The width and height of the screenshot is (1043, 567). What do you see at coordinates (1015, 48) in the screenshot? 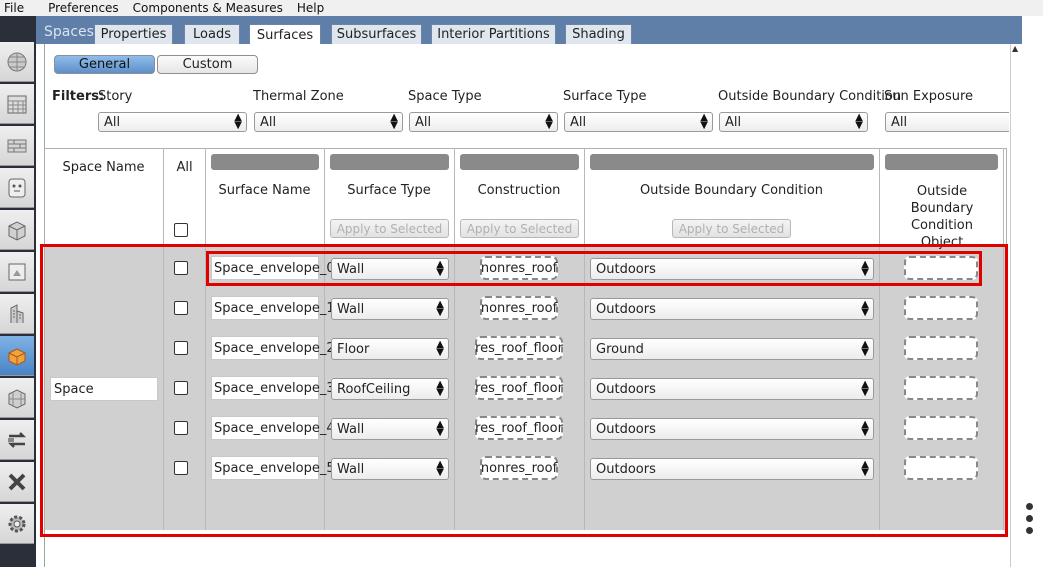
I see `scroll-up-icon: ▲` at bounding box center [1015, 48].